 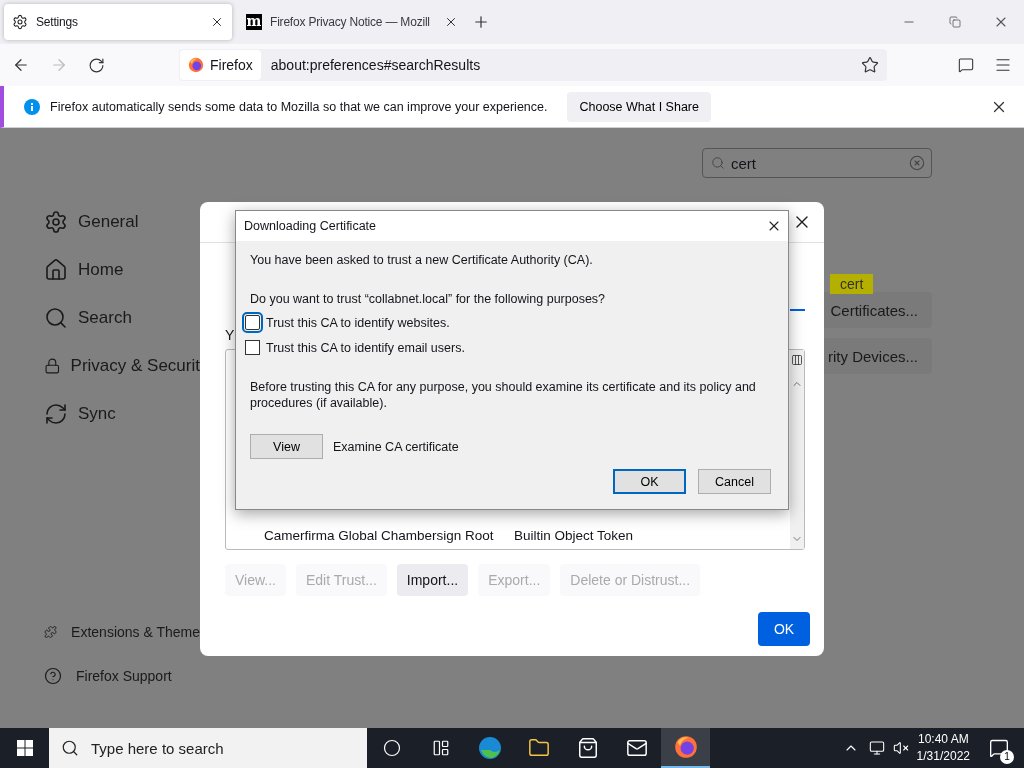 I want to click on sidebar-item: General, so click(x=122, y=222).